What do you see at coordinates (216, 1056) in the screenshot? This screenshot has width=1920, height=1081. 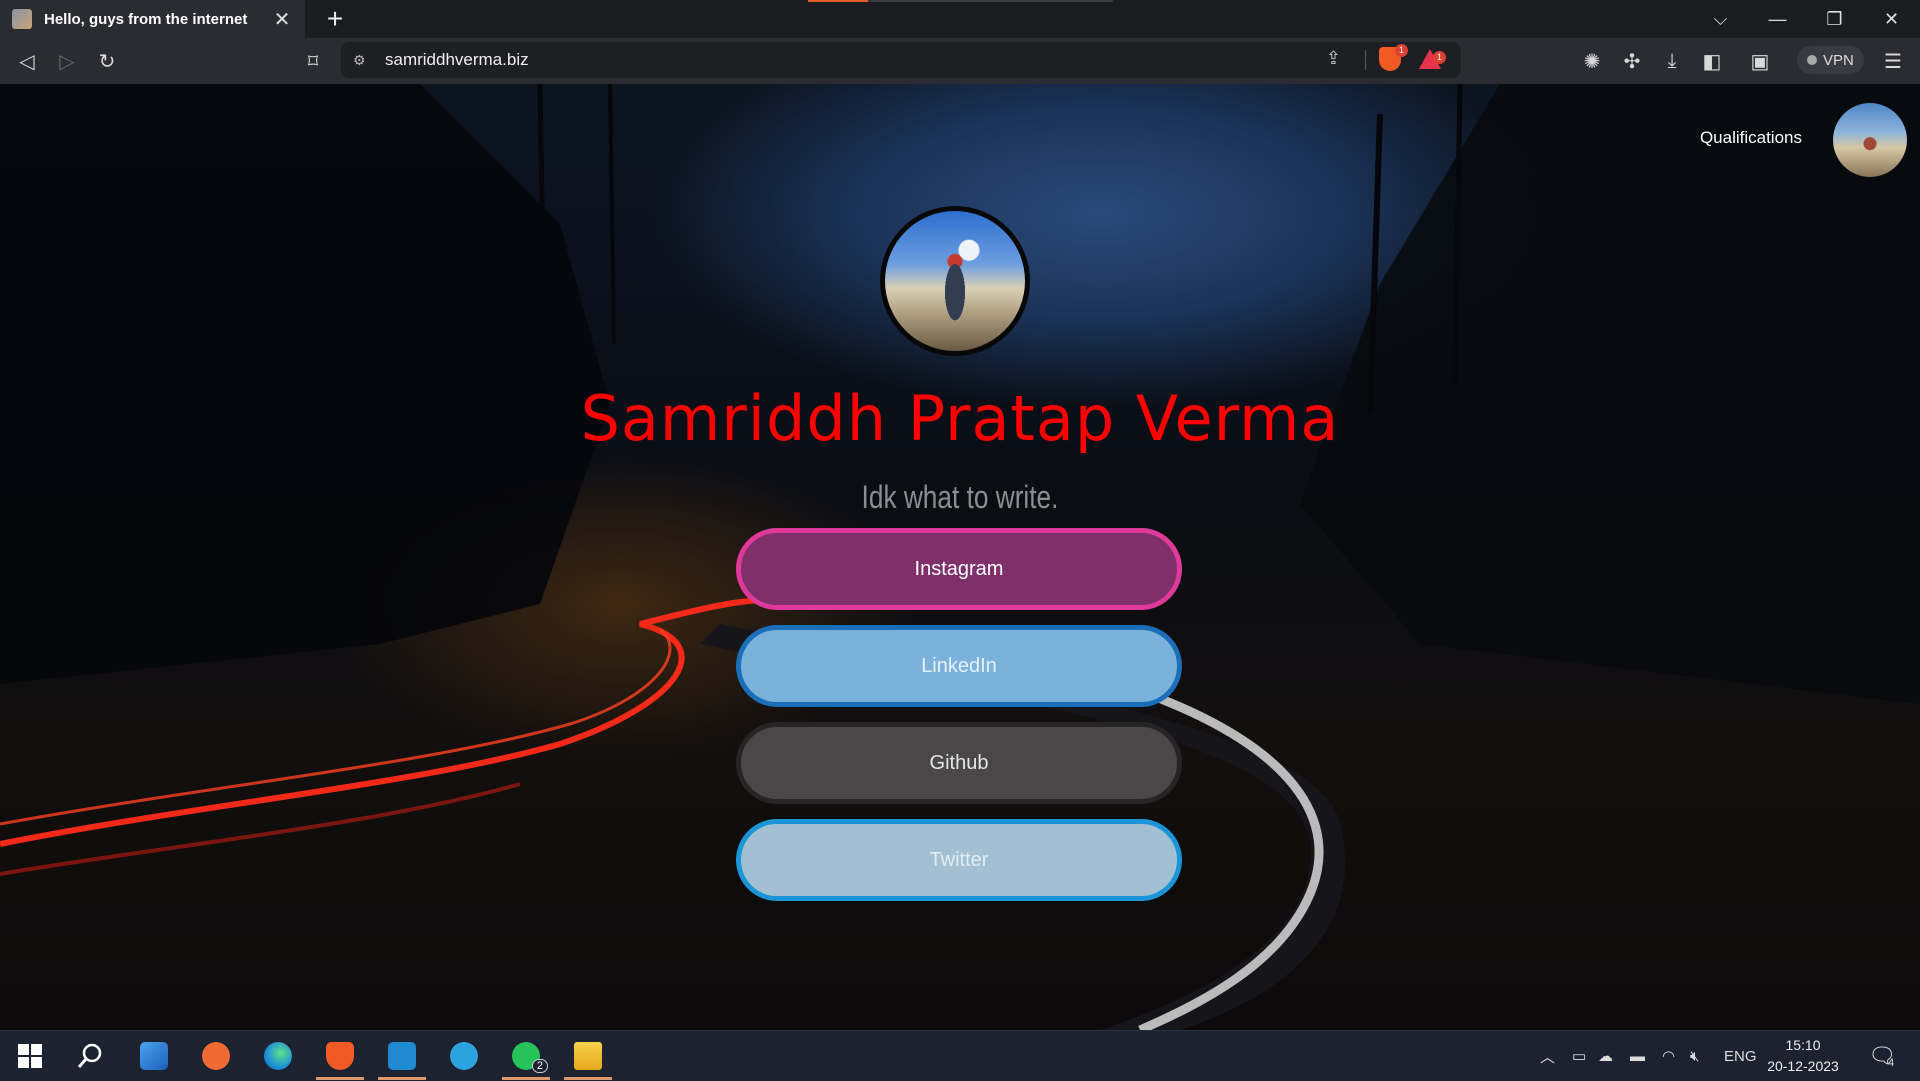 I see `postman-icon` at bounding box center [216, 1056].